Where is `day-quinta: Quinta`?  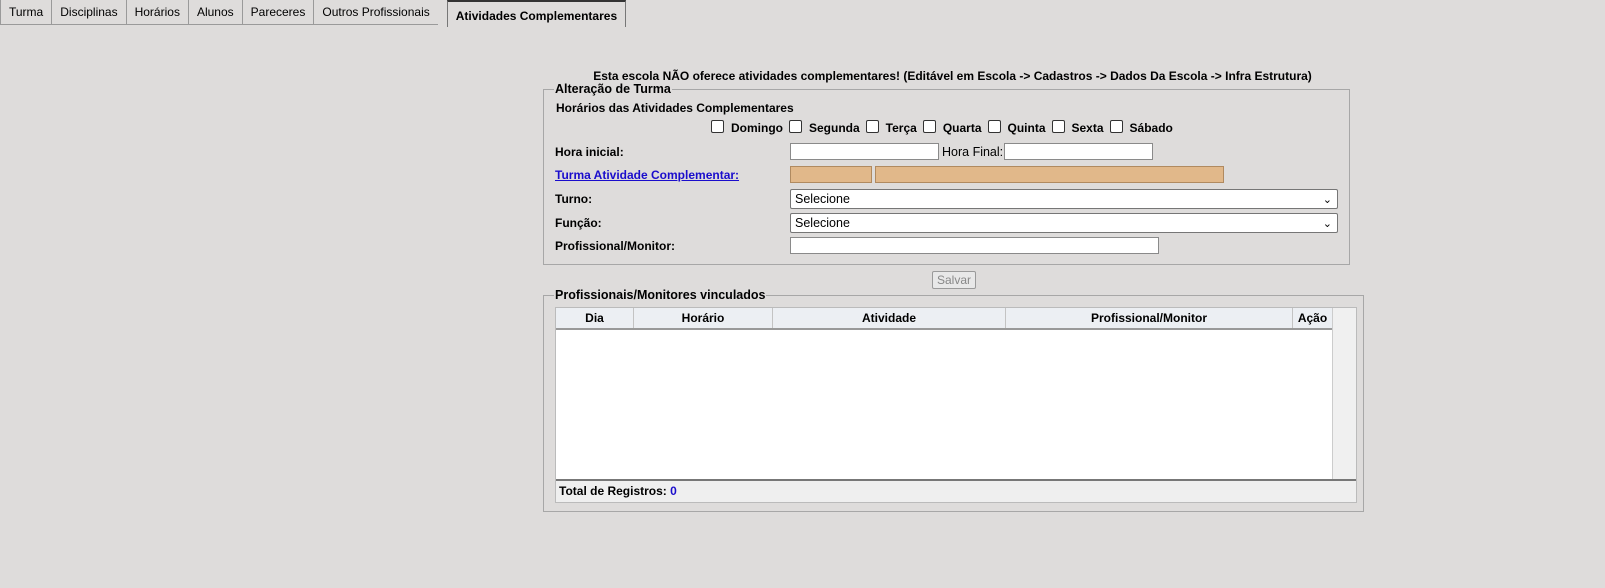
day-quinta: Quinta is located at coordinates (1016, 127).